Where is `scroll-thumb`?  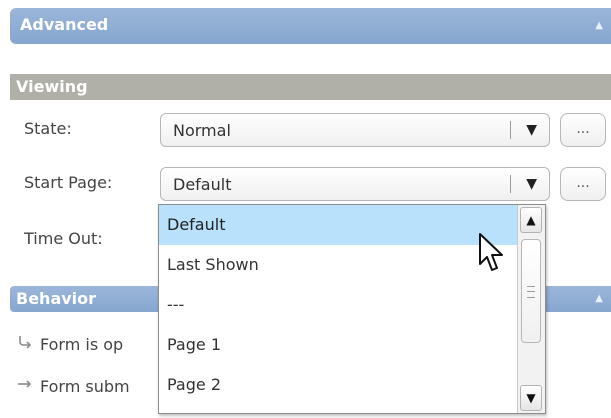
scroll-thumb is located at coordinates (531, 291).